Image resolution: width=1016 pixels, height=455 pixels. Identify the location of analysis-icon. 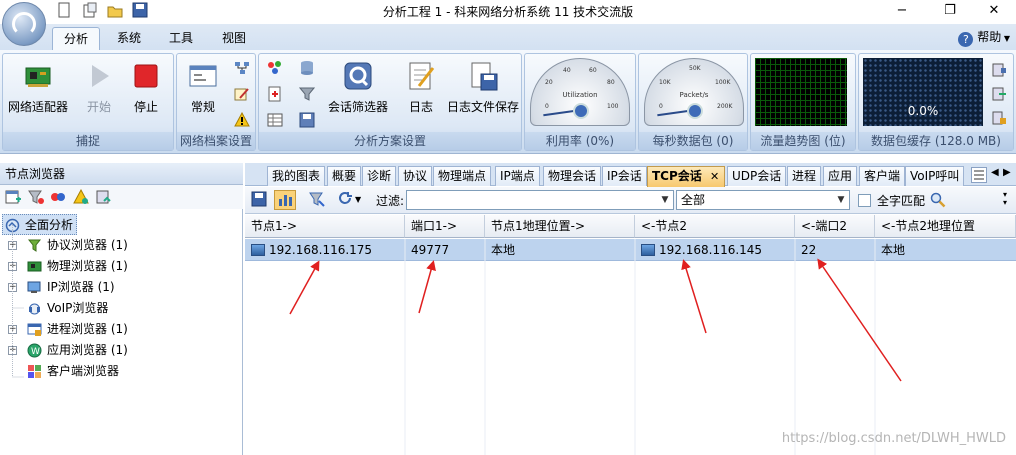
(12, 225).